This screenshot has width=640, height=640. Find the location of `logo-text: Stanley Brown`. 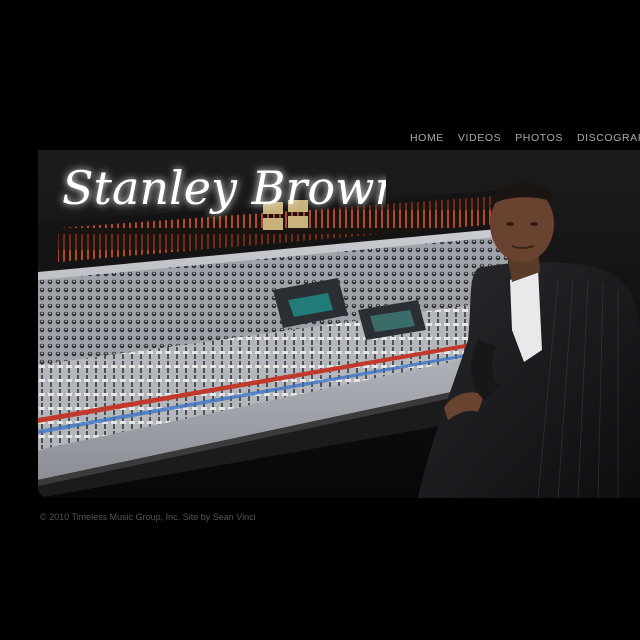

logo-text: Stanley Brown is located at coordinates (224, 188).